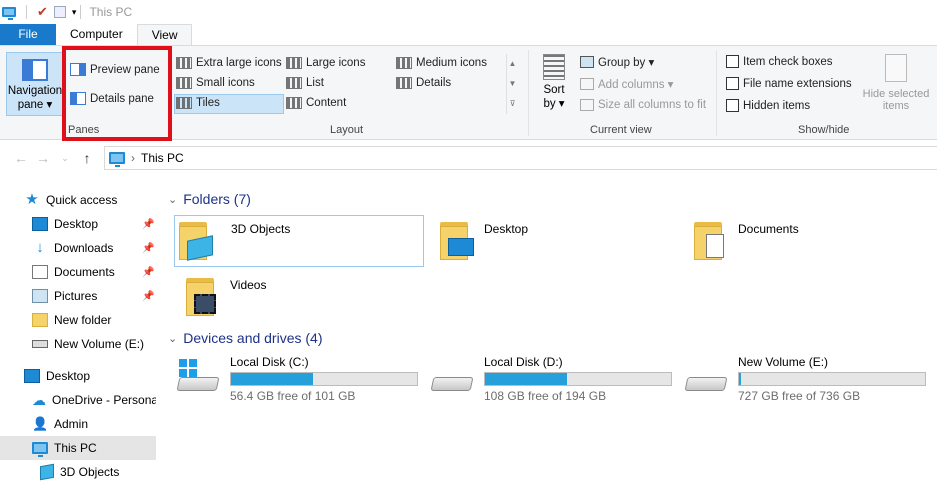 This screenshot has height=491, width=937. Describe the element at coordinates (78, 272) in the screenshot. I see `sidebar-item-documents: Documents 📌` at that location.